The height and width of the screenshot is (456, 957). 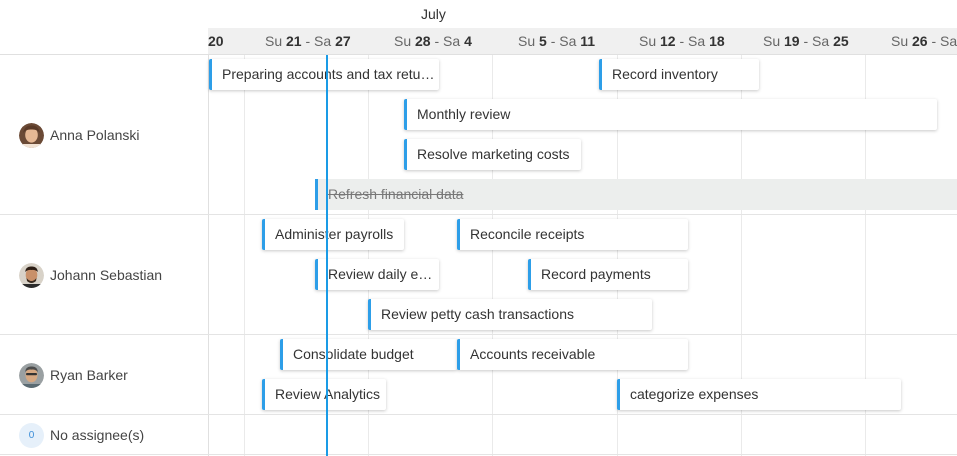 I want to click on unassigned-count-badge: 0, so click(x=31, y=435).